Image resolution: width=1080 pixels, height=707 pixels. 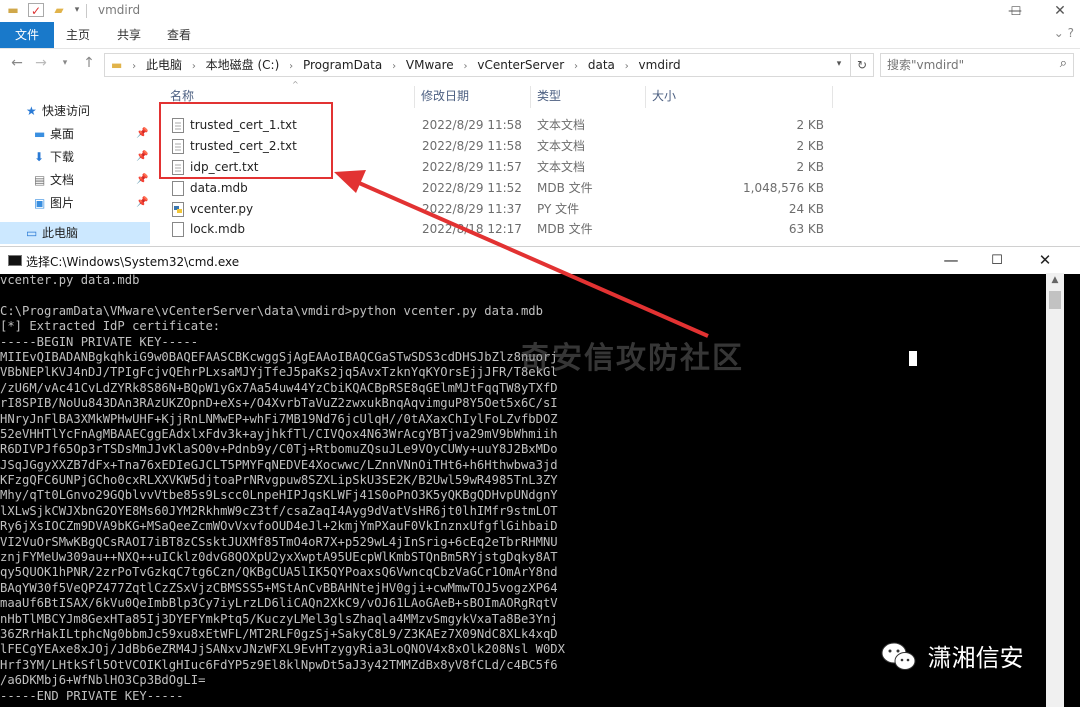 I want to click on arrow-line, so click(x=529, y=257).